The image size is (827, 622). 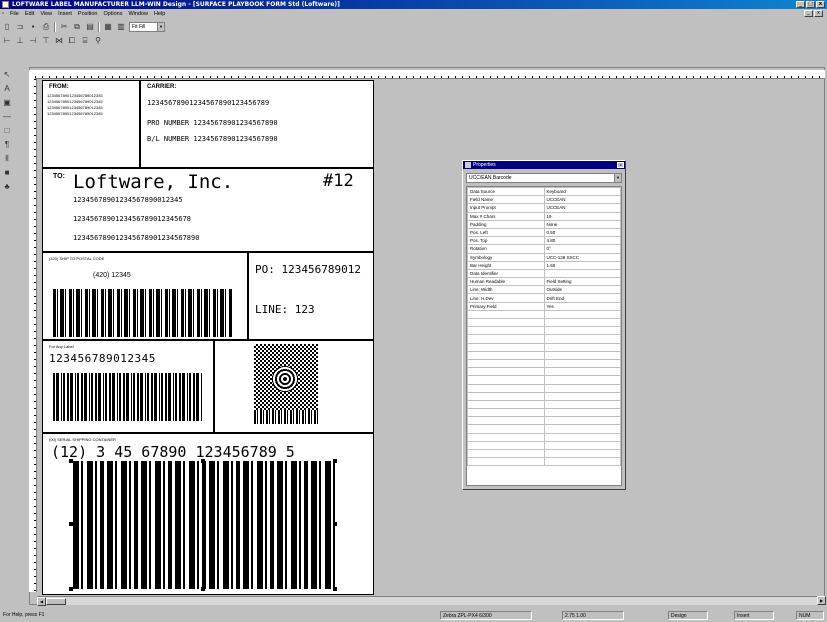 I want to click on scroll-left-icon: ◀, so click(x=41, y=601).